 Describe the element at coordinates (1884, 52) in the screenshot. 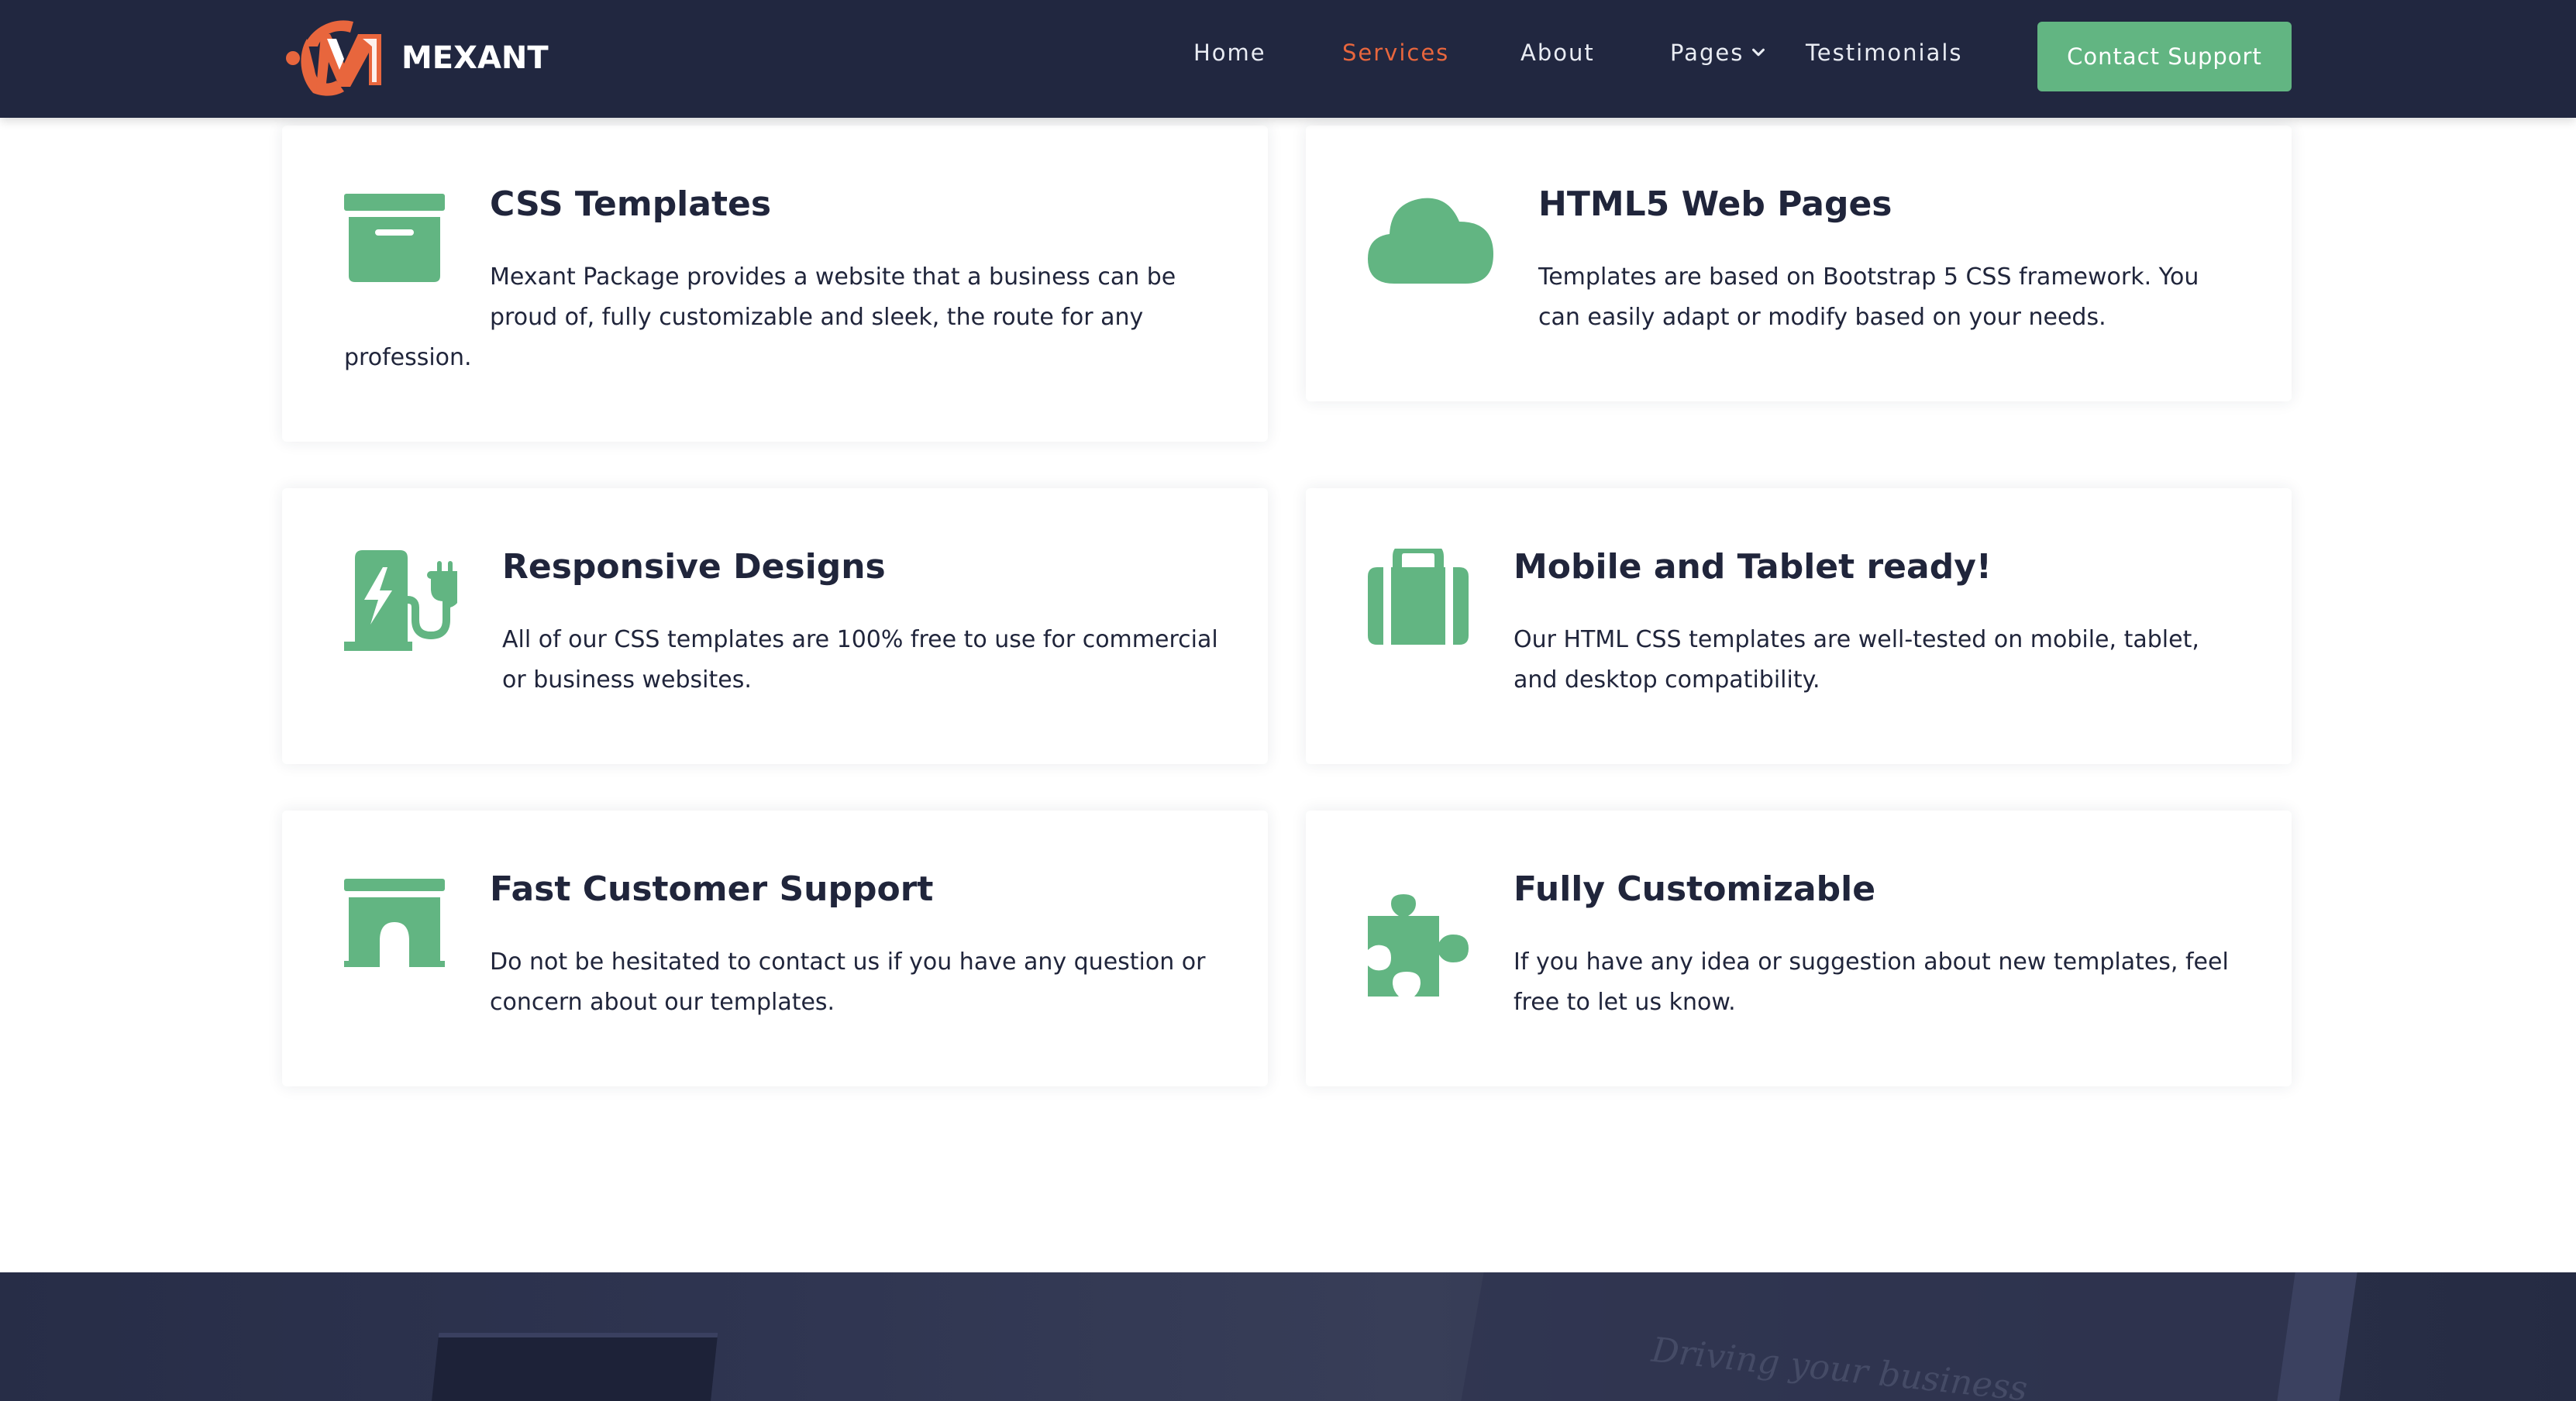

I see `nav-testimonials: Testimonials` at that location.